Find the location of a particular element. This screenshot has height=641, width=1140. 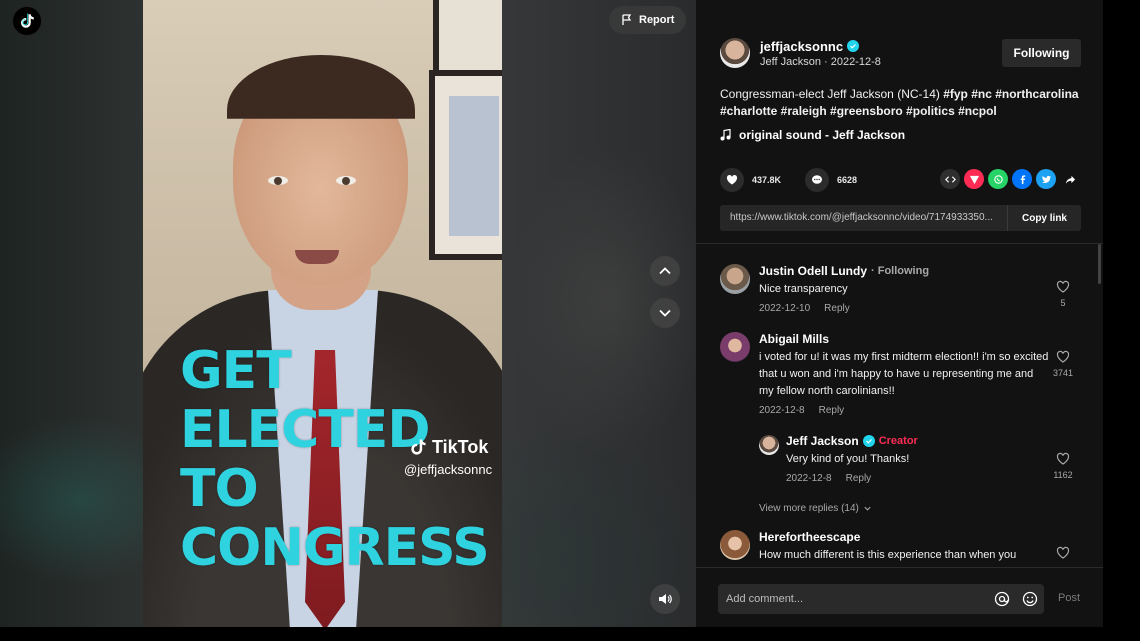

author-username-row: jeffjacksonnc is located at coordinates (820, 46).